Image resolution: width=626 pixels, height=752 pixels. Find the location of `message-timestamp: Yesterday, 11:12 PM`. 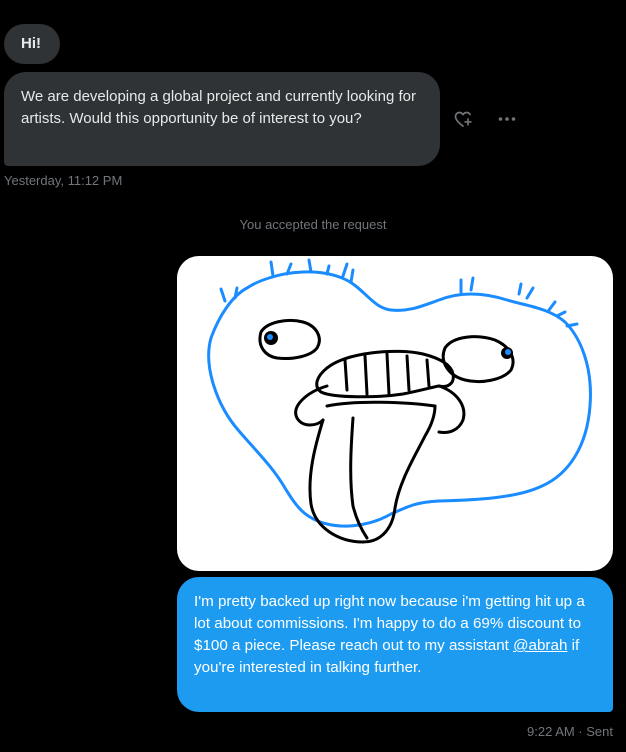

message-timestamp: Yesterday, 11:12 PM is located at coordinates (63, 180).